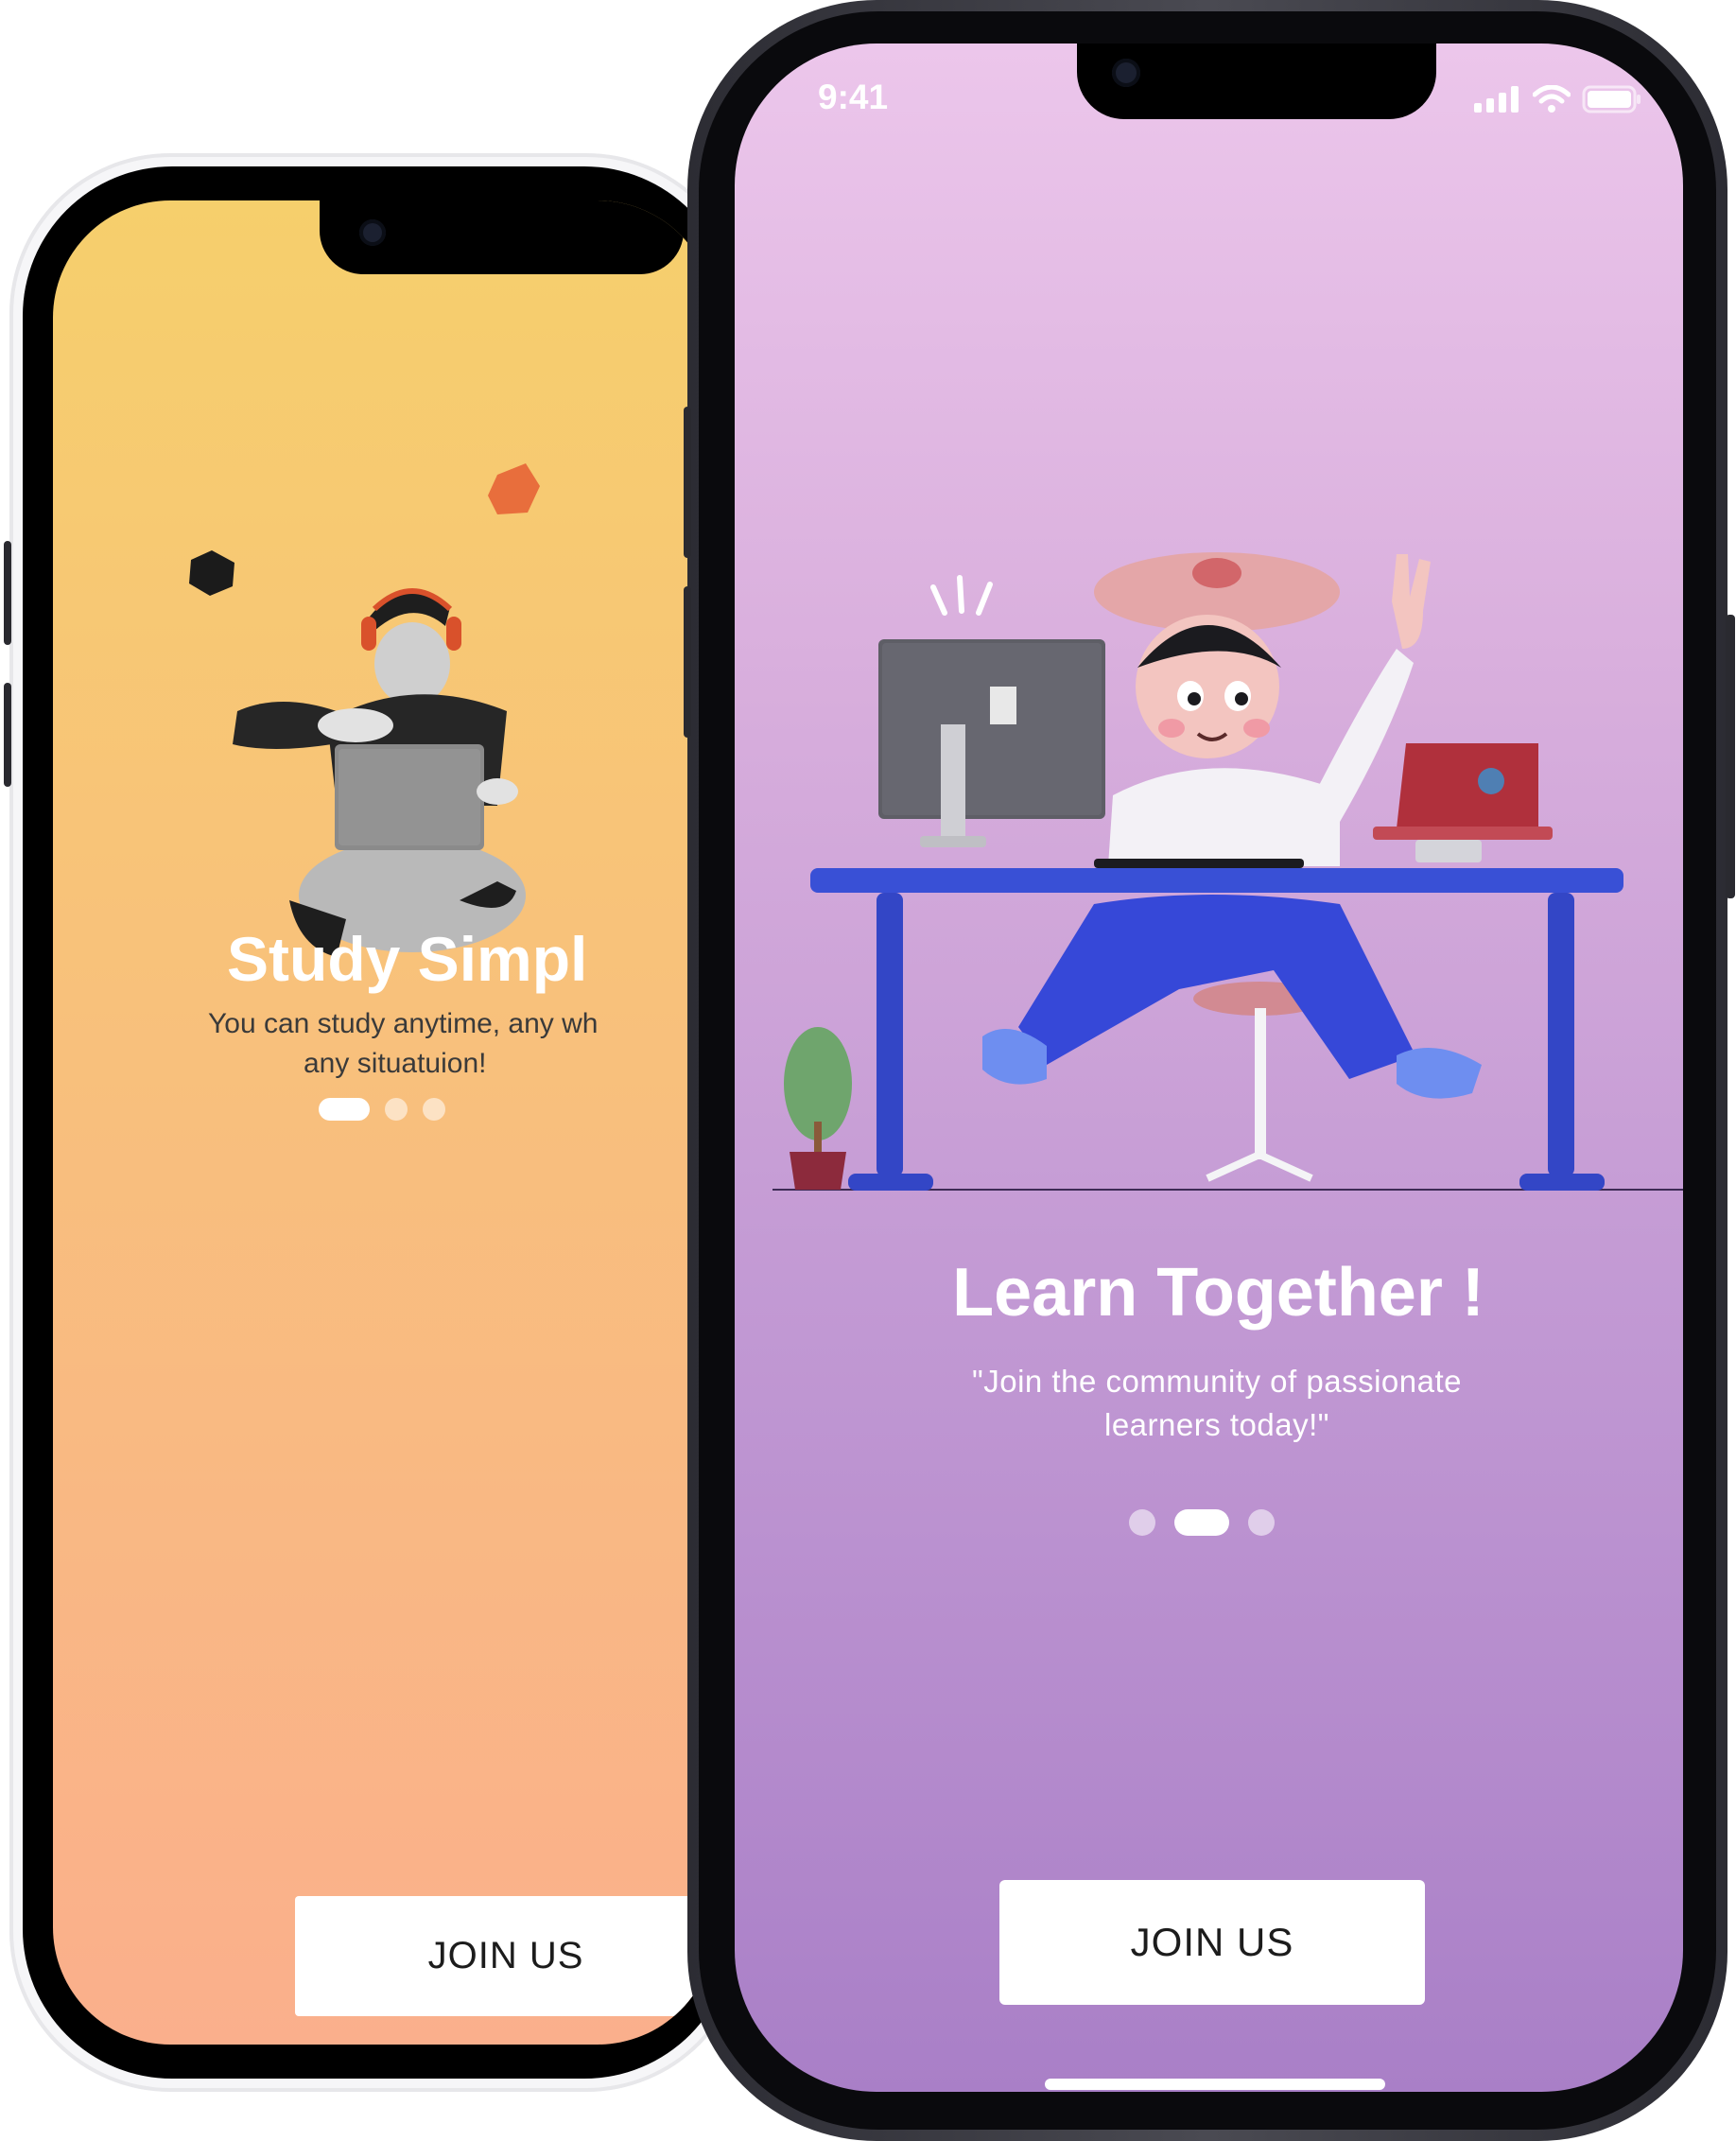 The height and width of the screenshot is (2141, 1736). Describe the element at coordinates (407, 959) in the screenshot. I see `onboarding-title: Study Simpl` at that location.